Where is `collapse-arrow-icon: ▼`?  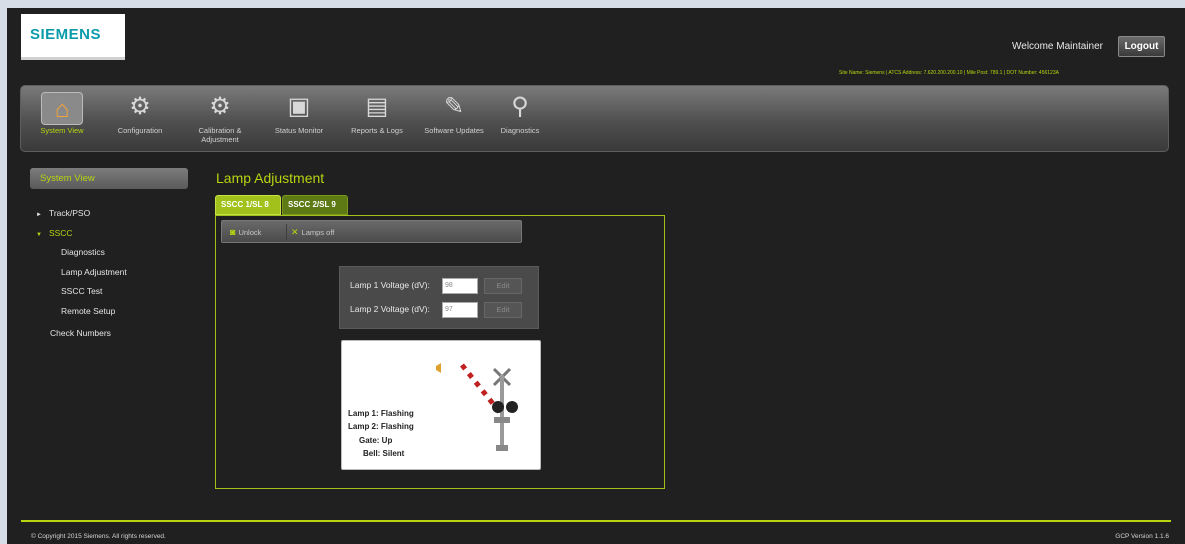 collapse-arrow-icon: ▼ is located at coordinates (39, 235).